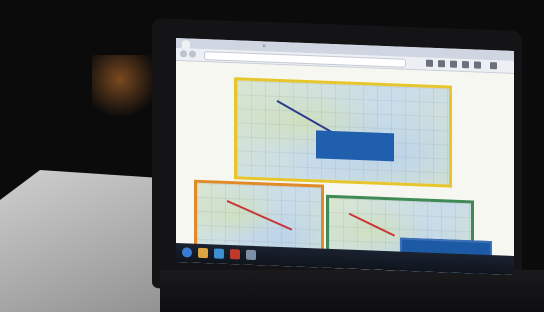 This screenshot has width=544, height=312. Describe the element at coordinates (352, 291) in the screenshot. I see `laptop-base` at that location.